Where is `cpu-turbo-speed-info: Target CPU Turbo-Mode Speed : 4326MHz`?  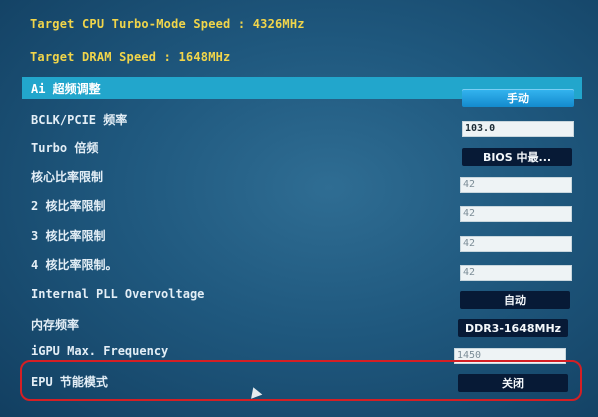 cpu-turbo-speed-info: Target CPU Turbo-Mode Speed : 4326MHz is located at coordinates (167, 24).